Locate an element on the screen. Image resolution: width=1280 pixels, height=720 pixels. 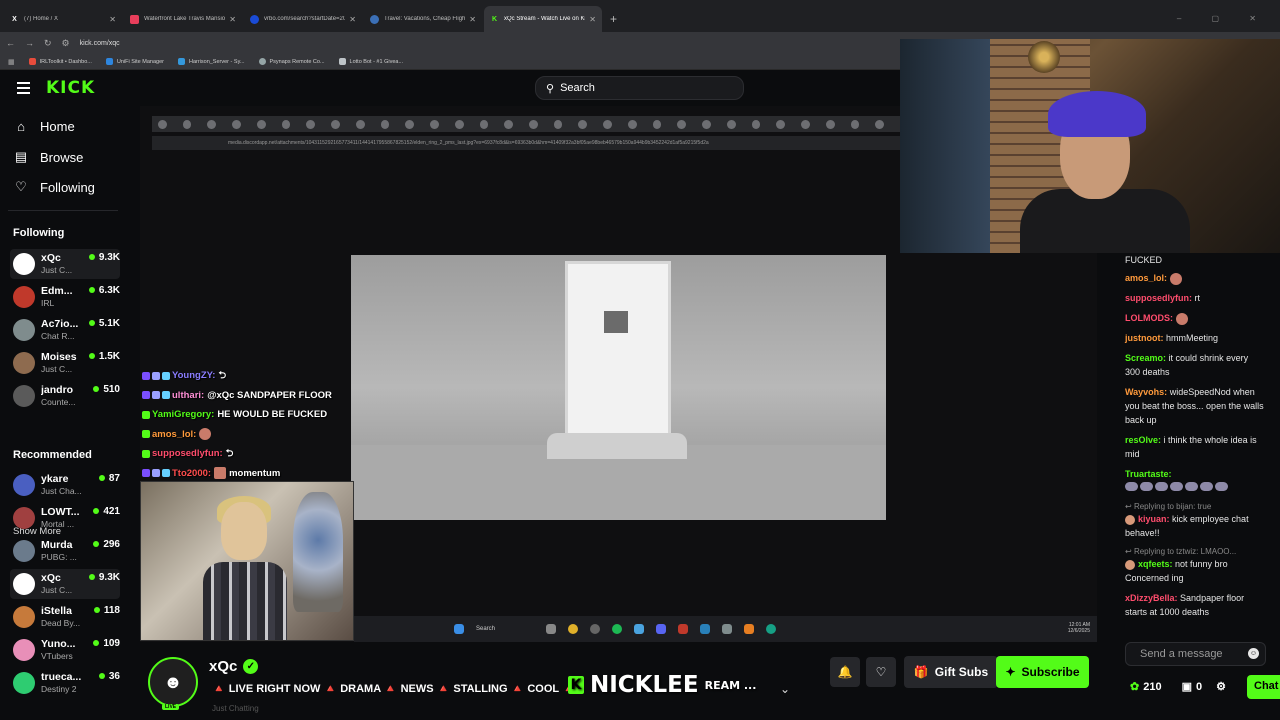
subscribe-button: ✦ Subscribe is located at coordinates (1042, 672).